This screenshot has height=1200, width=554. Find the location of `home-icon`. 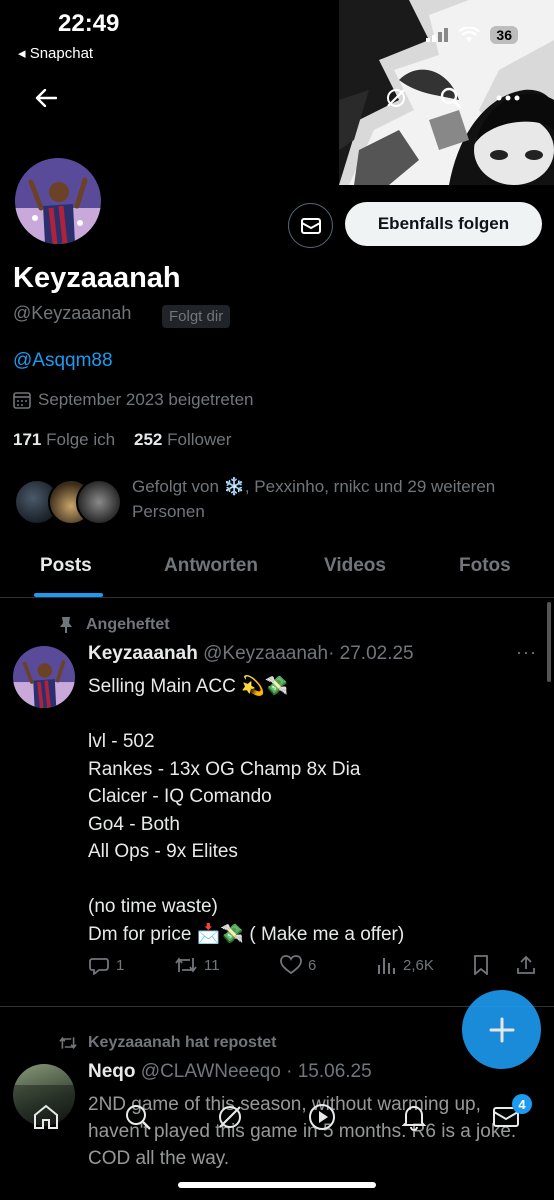

home-icon is located at coordinates (46, 1116).